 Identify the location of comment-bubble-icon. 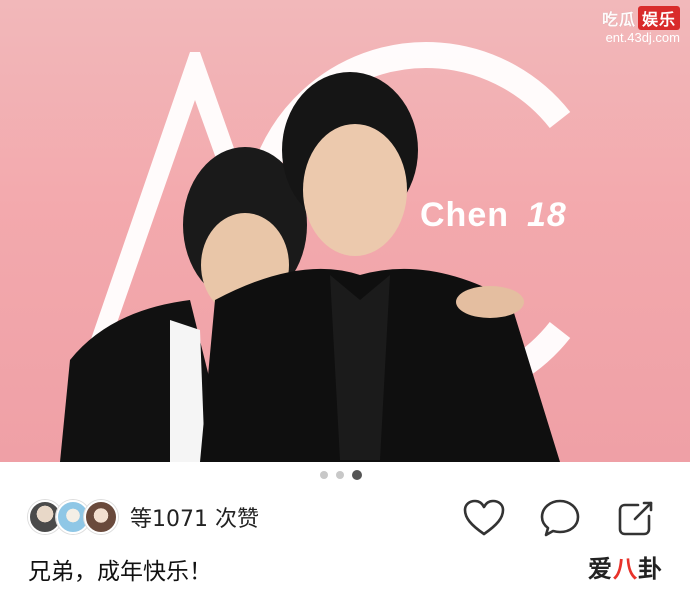
(560, 518).